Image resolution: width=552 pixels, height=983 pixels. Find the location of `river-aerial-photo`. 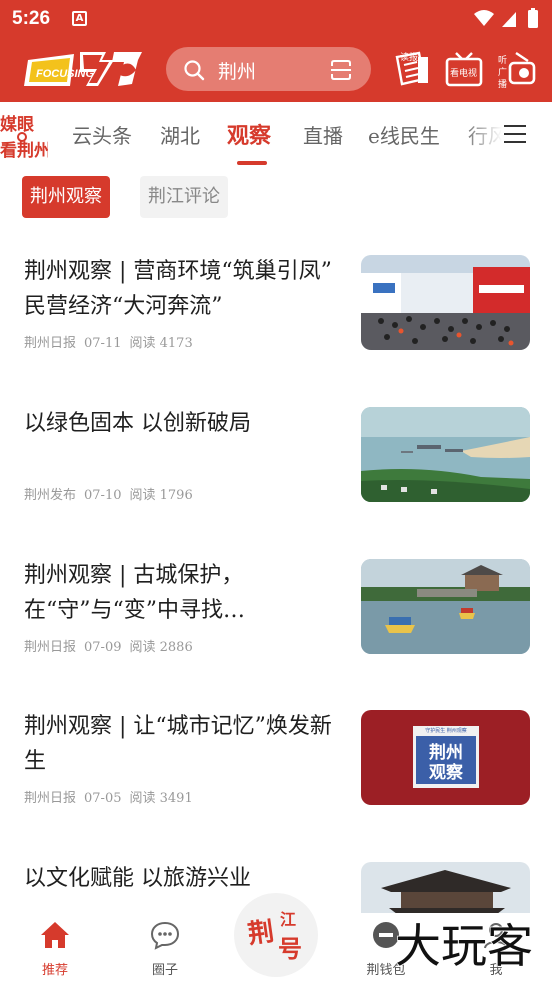

river-aerial-photo is located at coordinates (445, 454).